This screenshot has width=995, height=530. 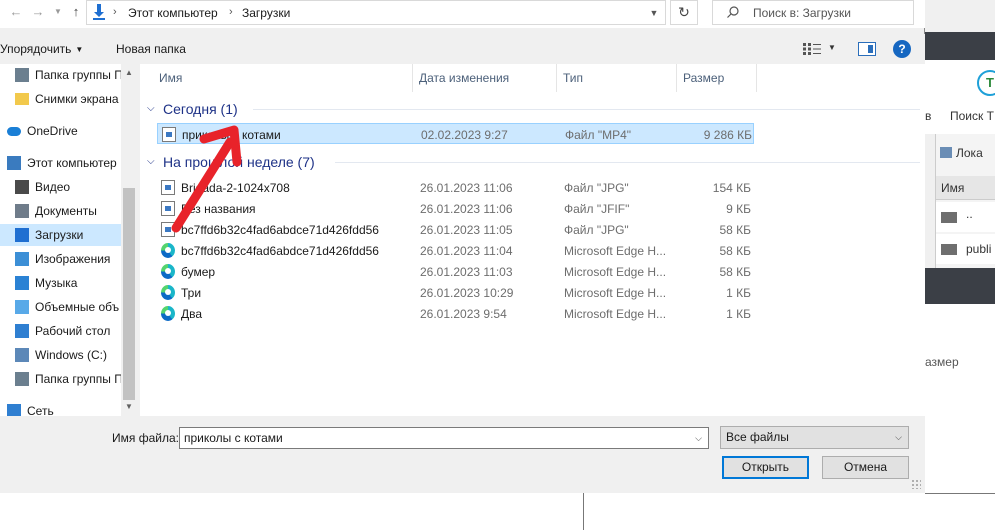 What do you see at coordinates (77, 307) in the screenshot?
I see `sidebar-item-label: Объемные объ` at bounding box center [77, 307].